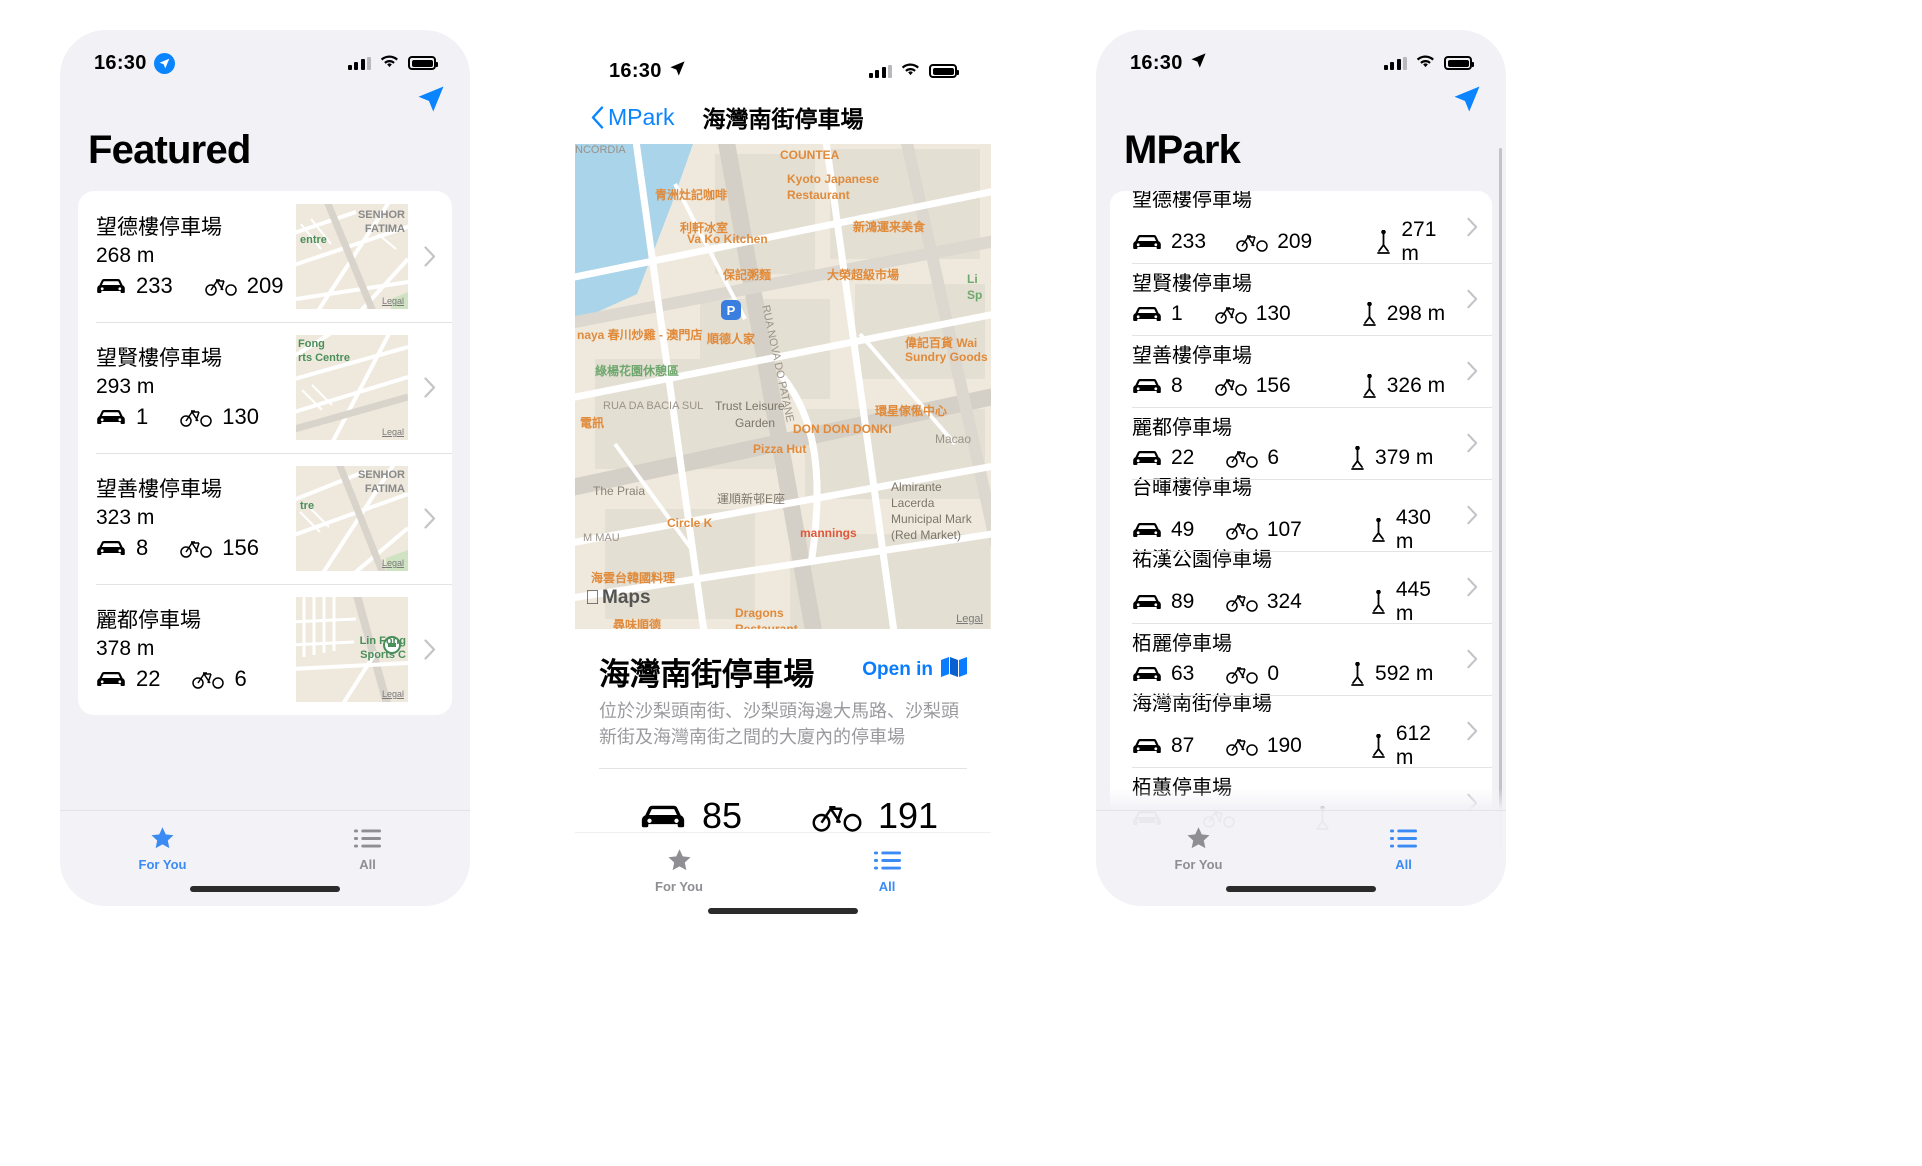  I want to click on map-thumbnail: entre SENHOR FATIMA Legal, so click(352, 256).